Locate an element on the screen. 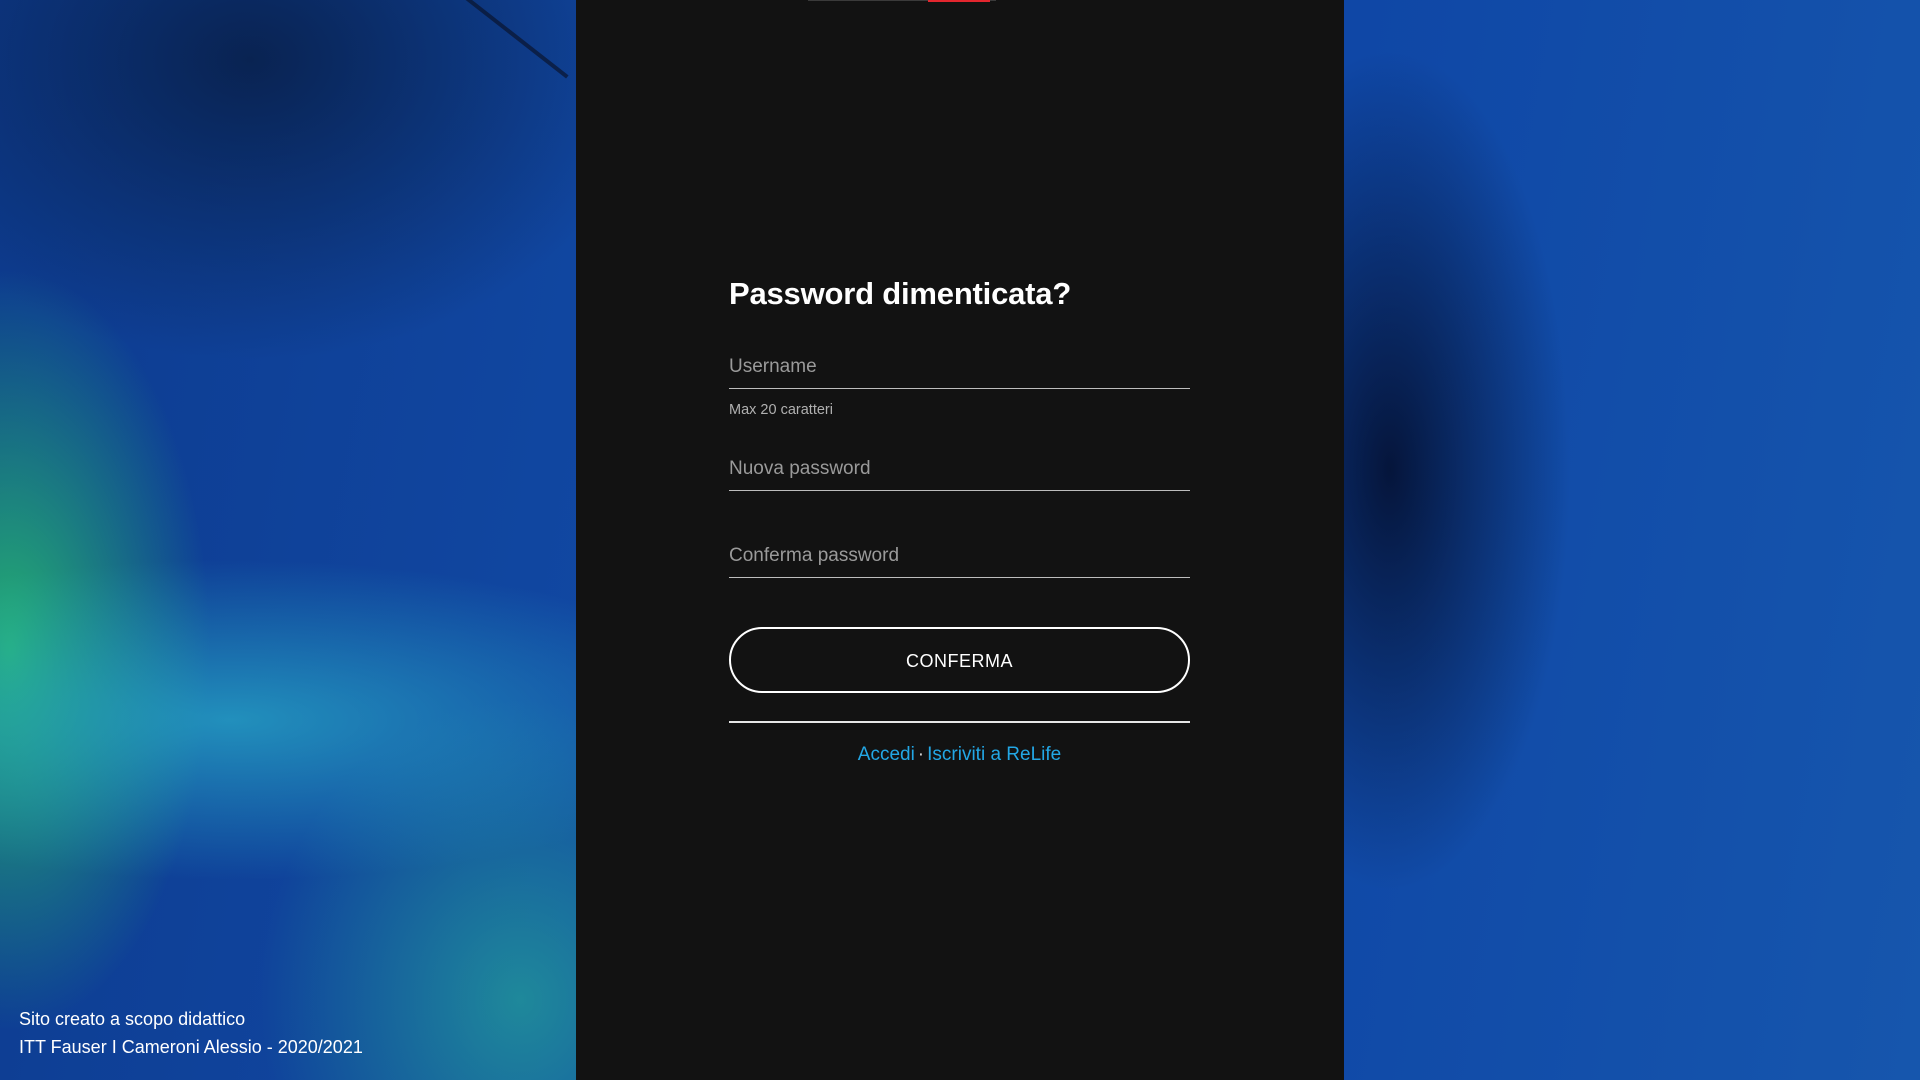 This screenshot has width=1920, height=1080. credits-line-1: Sito creato a scopo didattico is located at coordinates (132, 1019).